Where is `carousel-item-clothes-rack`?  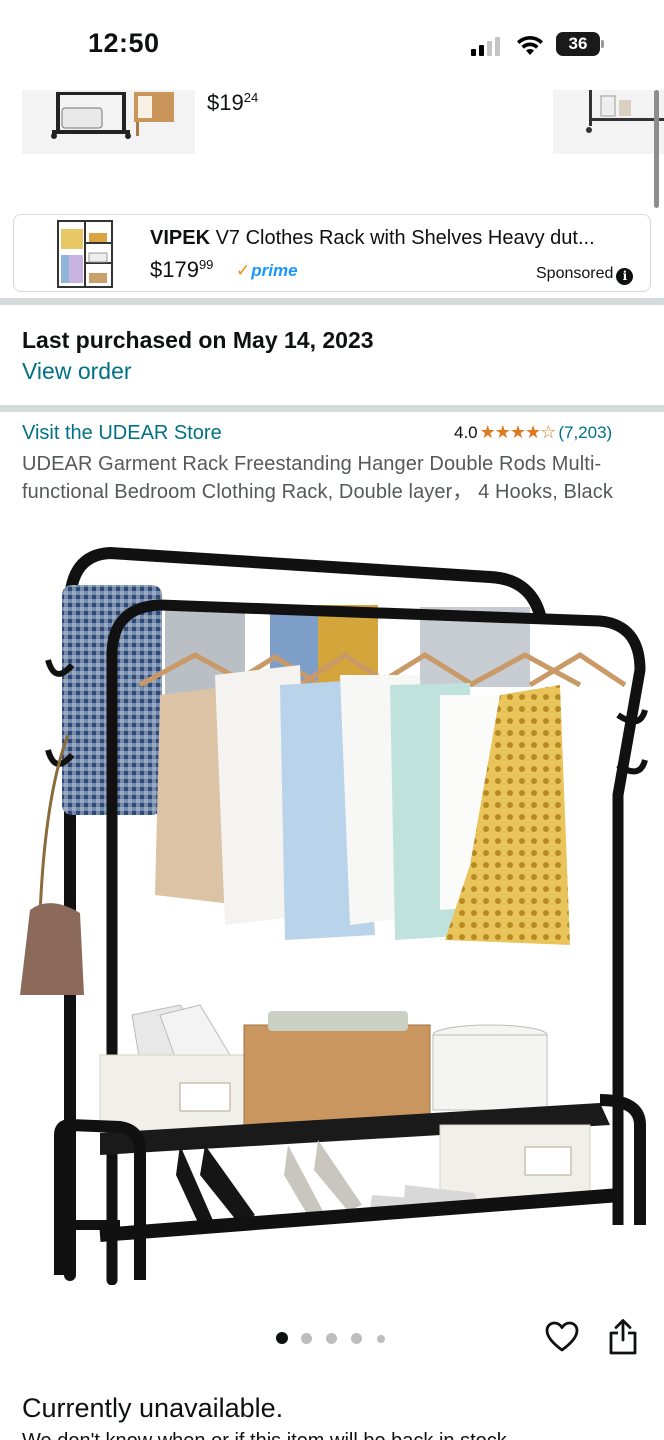 carousel-item-clothes-rack is located at coordinates (108, 122).